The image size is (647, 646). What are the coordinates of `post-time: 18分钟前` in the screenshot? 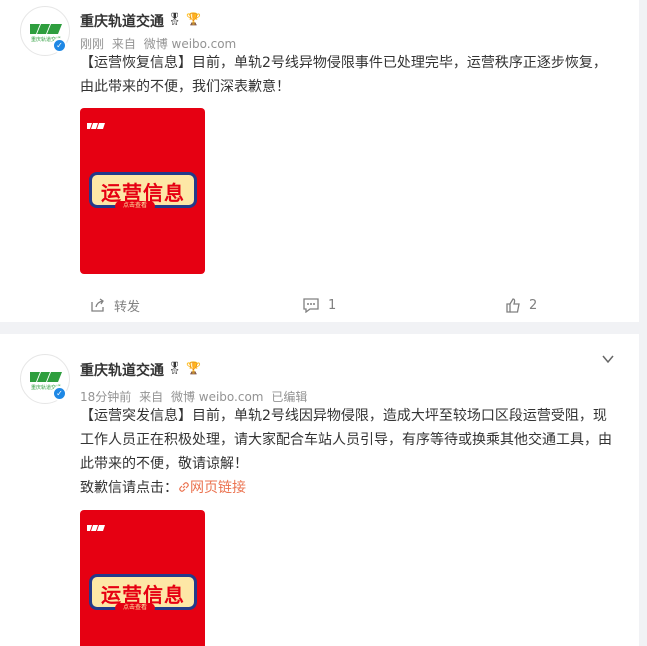 It's located at (105, 397).